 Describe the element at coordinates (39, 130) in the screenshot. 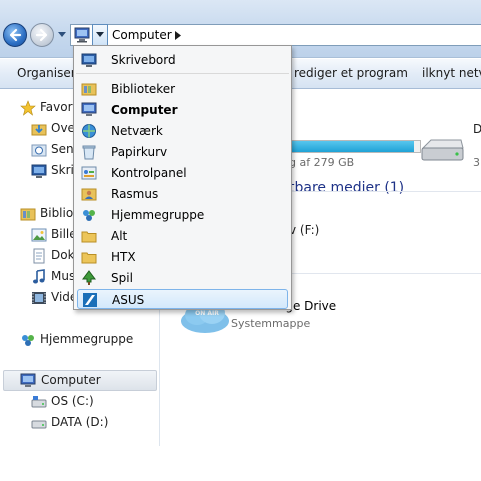

I see `downloads-folder-icon` at that location.